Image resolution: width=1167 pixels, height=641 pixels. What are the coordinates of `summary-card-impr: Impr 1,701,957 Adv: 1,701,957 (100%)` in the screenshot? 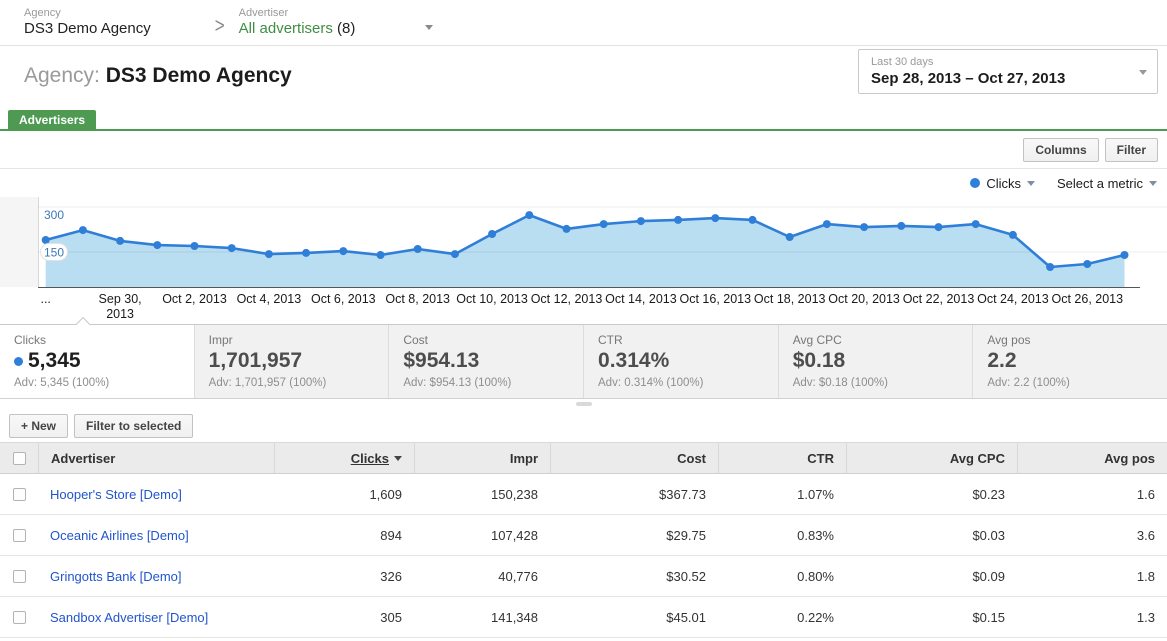 It's located at (292, 361).